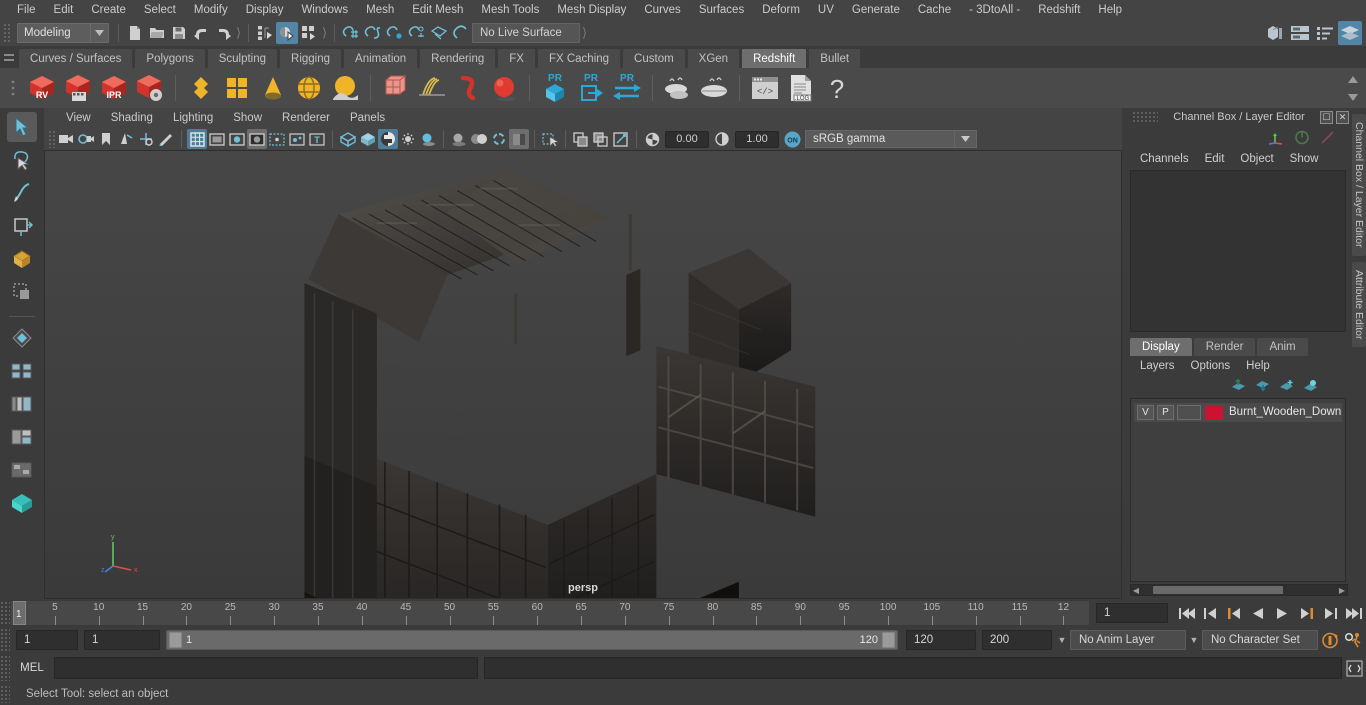 This screenshot has height=705, width=1366. Describe the element at coordinates (1239, 590) in the screenshot. I see `layer-list-horizontal-scrollbar: ◀ ▶` at that location.